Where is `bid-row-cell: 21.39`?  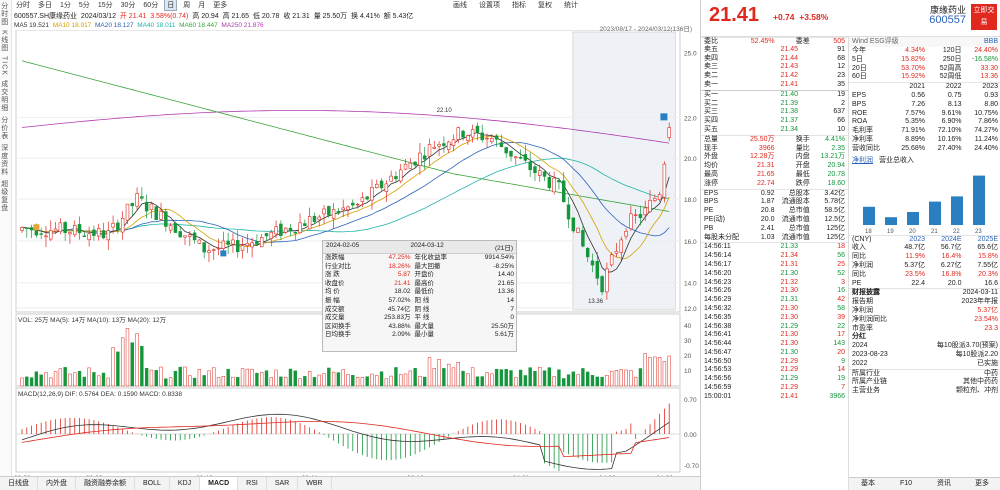 bid-row-cell: 21.39 is located at coordinates (789, 103).